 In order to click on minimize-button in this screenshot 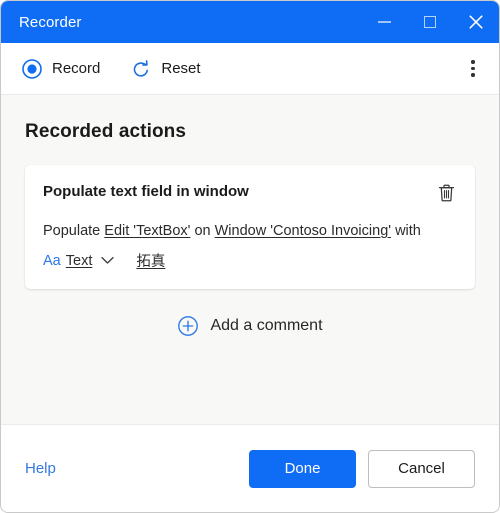, I will do `click(384, 22)`.